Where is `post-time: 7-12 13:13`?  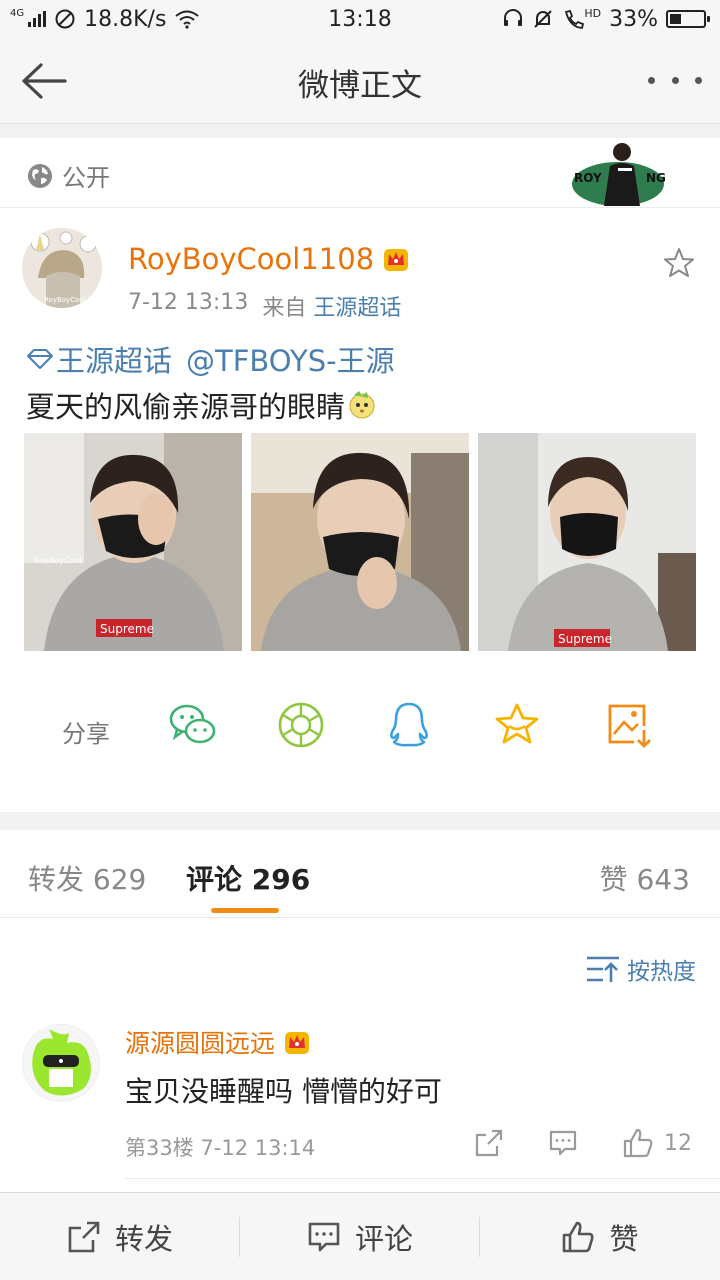
post-time: 7-12 13:13 is located at coordinates (188, 302).